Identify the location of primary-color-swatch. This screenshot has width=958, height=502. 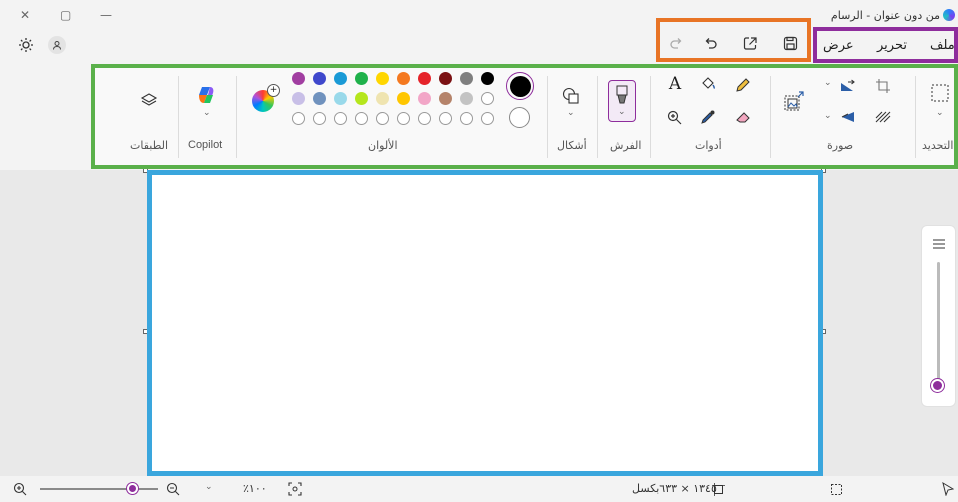
(520, 86).